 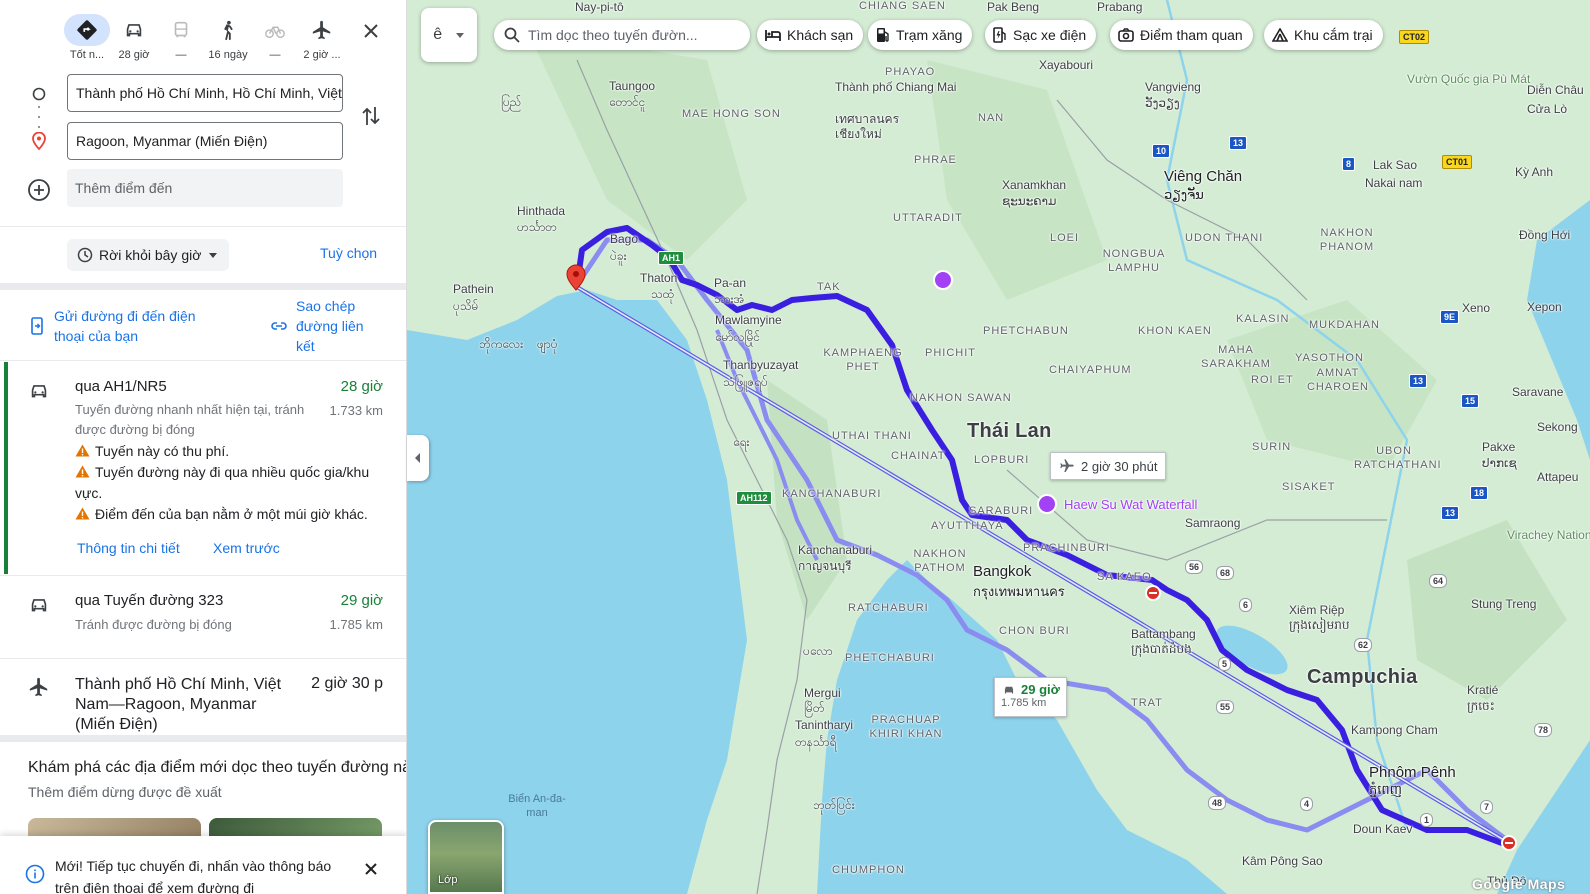 I want to click on town-label: ក្រុងសៀមរាប, so click(x=1319, y=625).